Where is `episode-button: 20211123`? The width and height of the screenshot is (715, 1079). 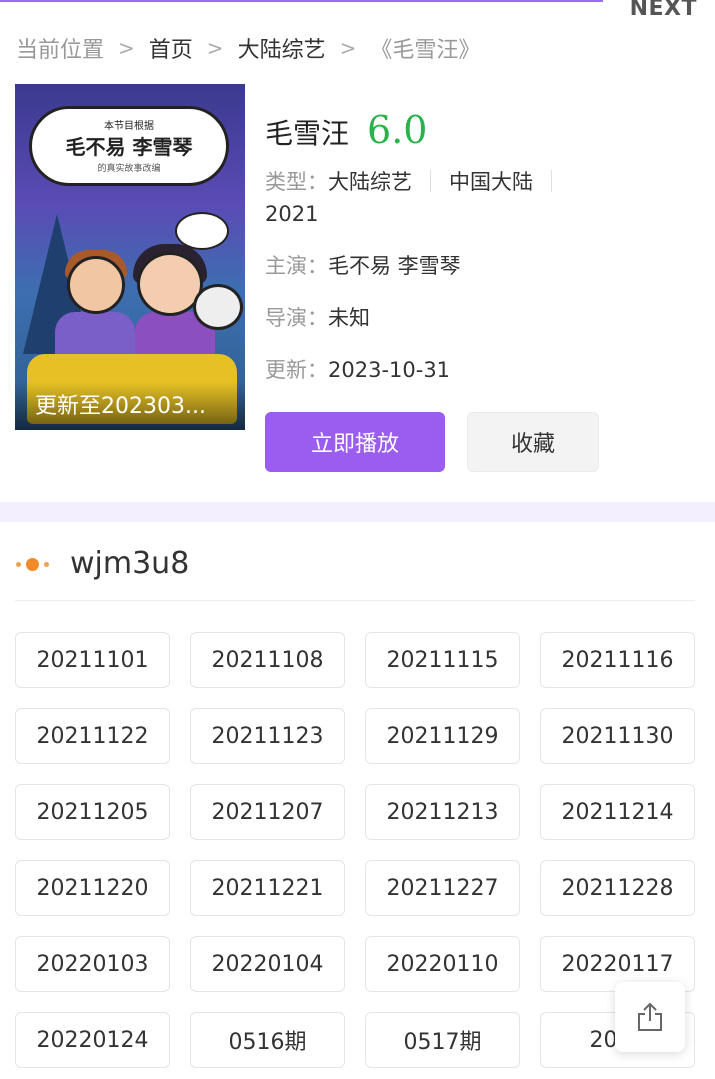 episode-button: 20211123 is located at coordinates (267, 736).